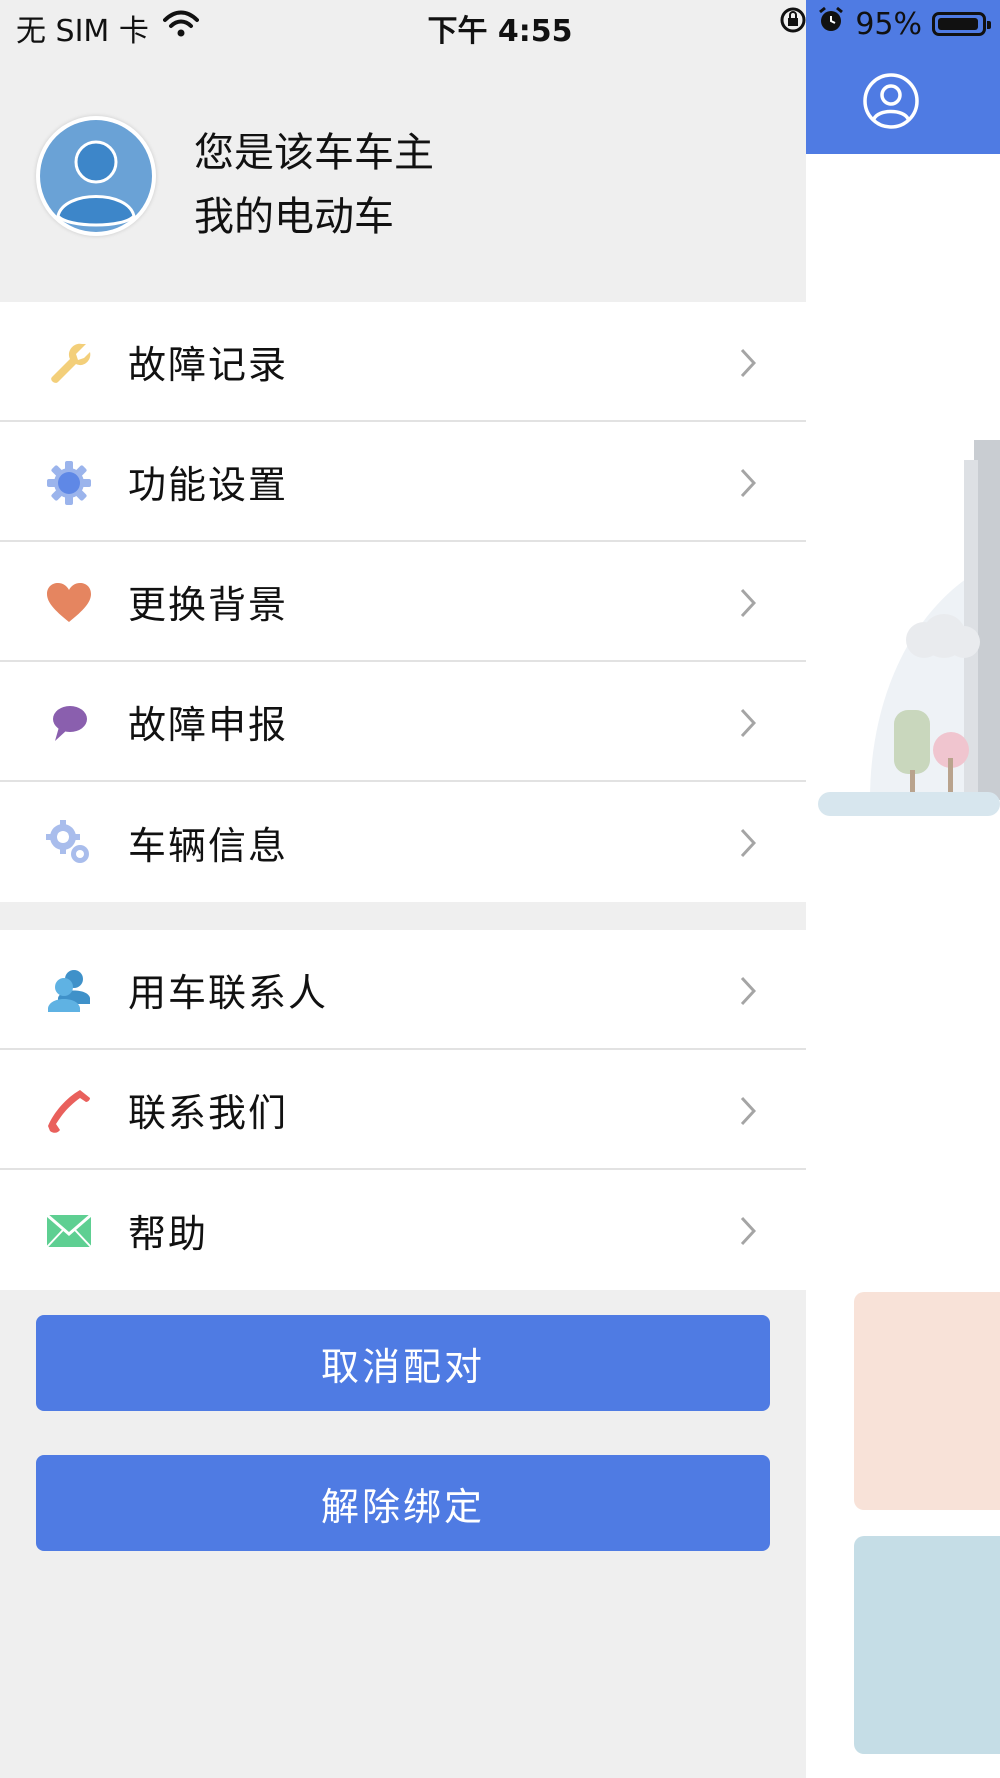 The width and height of the screenshot is (1000, 1778). Describe the element at coordinates (69, 363) in the screenshot. I see `wrench-icon` at that location.